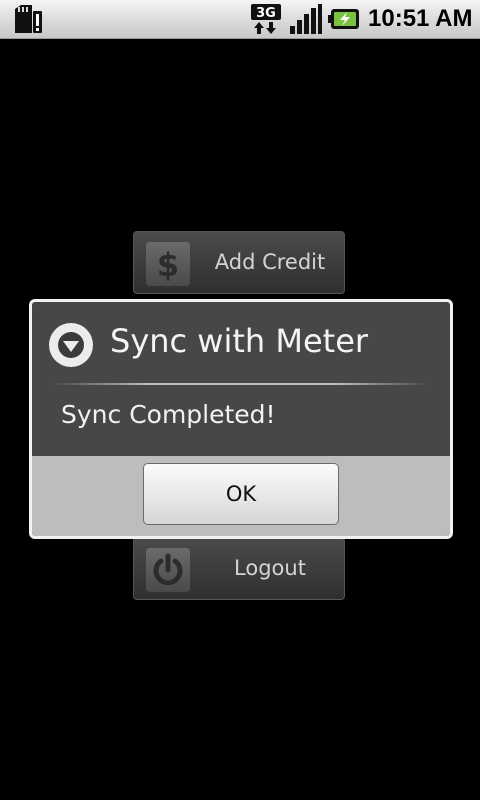 The image size is (480, 800). What do you see at coordinates (270, 568) in the screenshot?
I see `logout-label: Logout` at bounding box center [270, 568].